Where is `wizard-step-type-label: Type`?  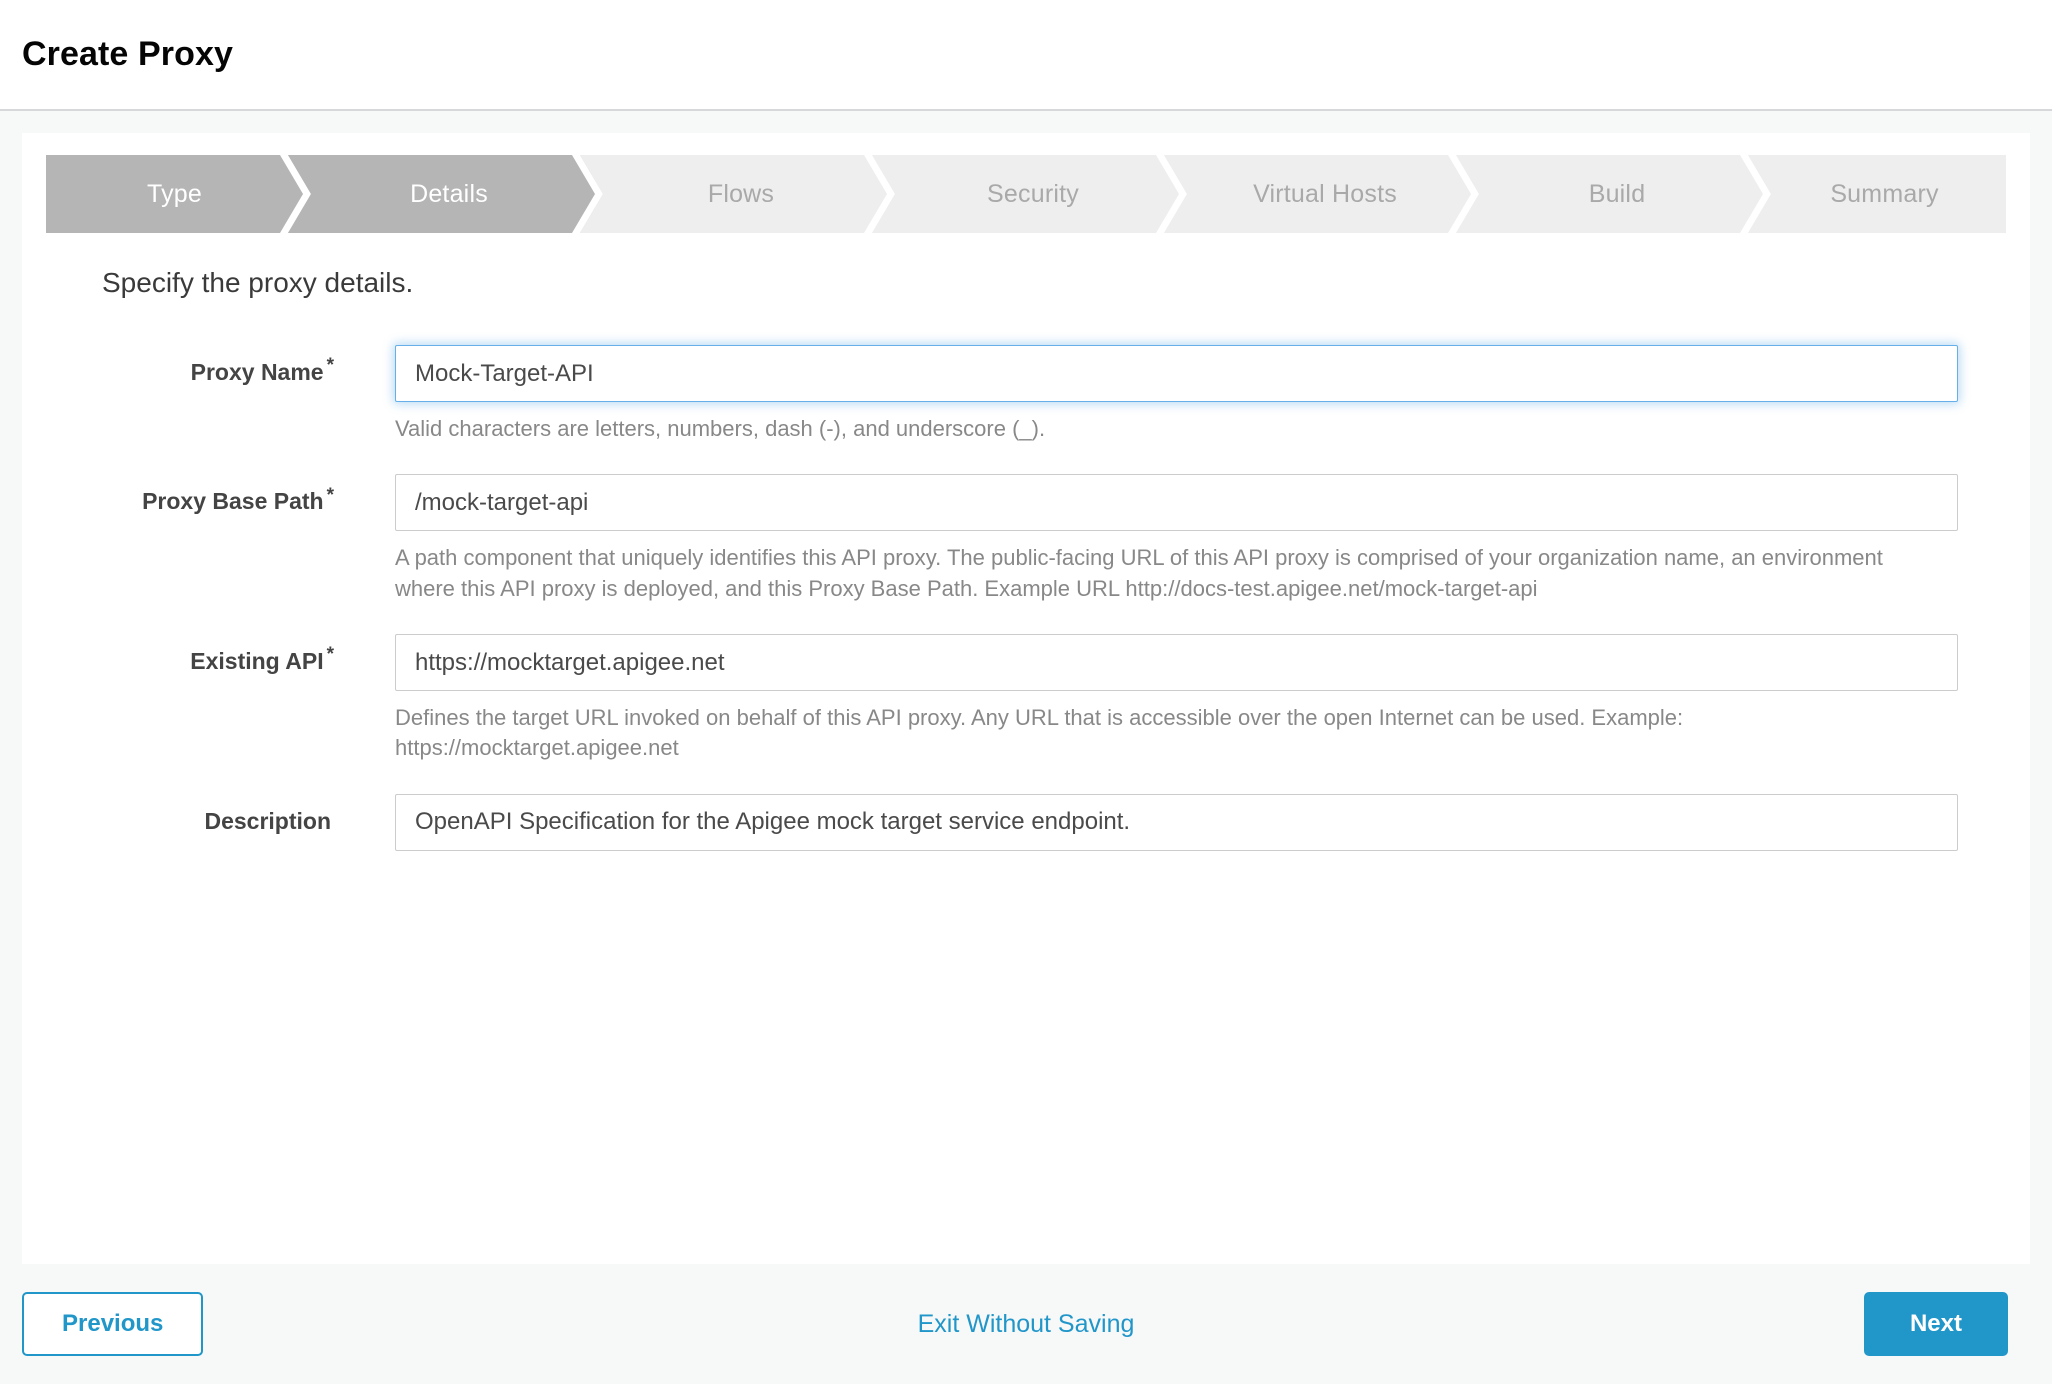 wizard-step-type-label: Type is located at coordinates (174, 193).